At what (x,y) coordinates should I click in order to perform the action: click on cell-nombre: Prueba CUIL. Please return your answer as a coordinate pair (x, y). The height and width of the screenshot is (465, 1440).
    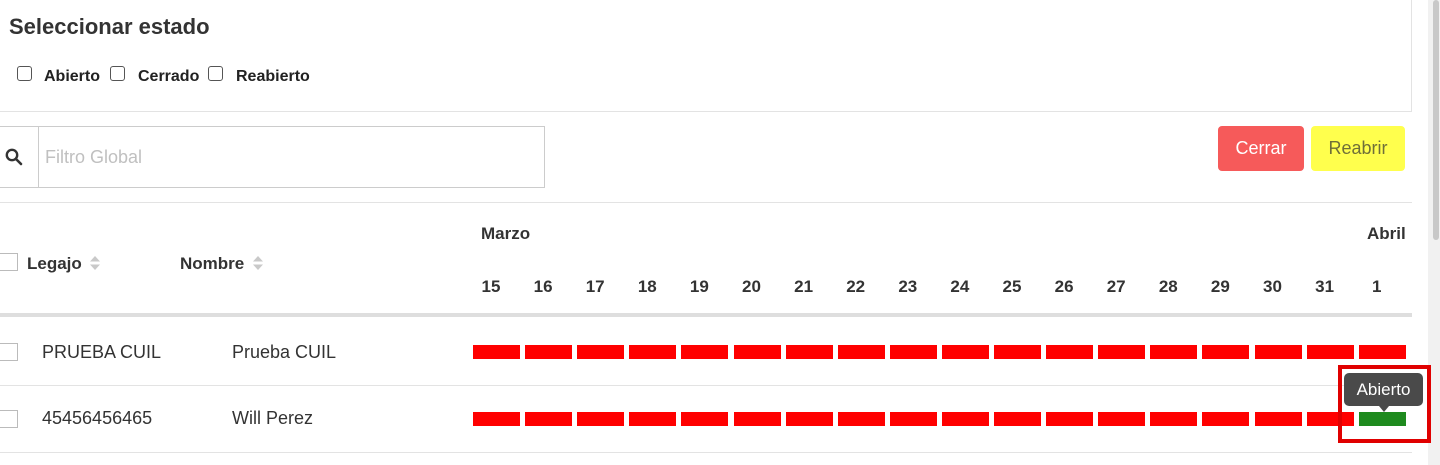
    Looking at the image, I should click on (284, 352).